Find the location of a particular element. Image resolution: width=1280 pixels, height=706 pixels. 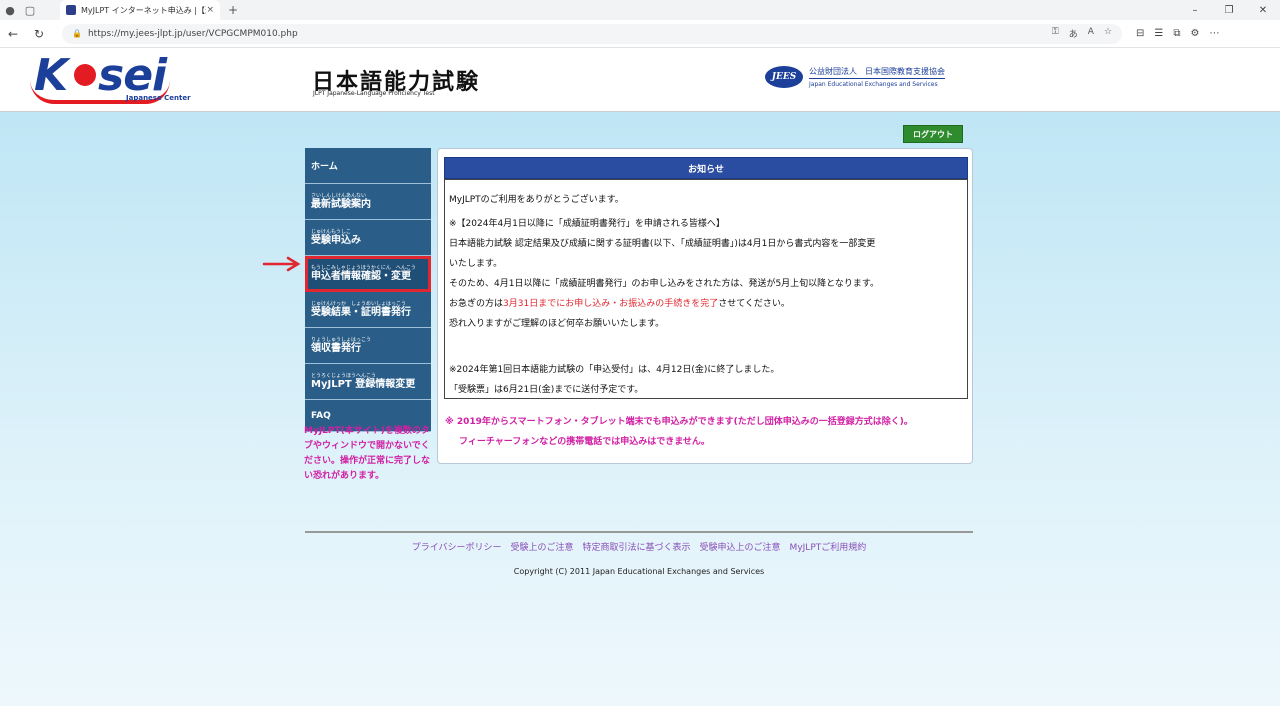

red-arrow-icon is located at coordinates (281, 264).